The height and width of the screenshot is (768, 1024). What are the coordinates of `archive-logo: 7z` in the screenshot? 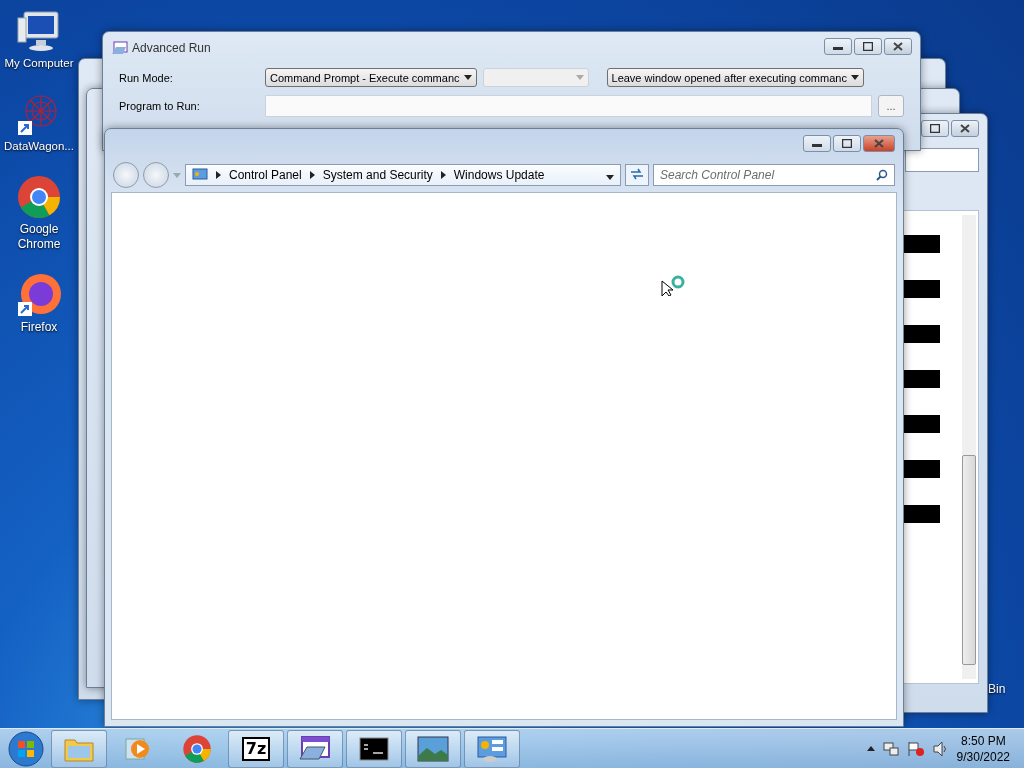 It's located at (256, 748).